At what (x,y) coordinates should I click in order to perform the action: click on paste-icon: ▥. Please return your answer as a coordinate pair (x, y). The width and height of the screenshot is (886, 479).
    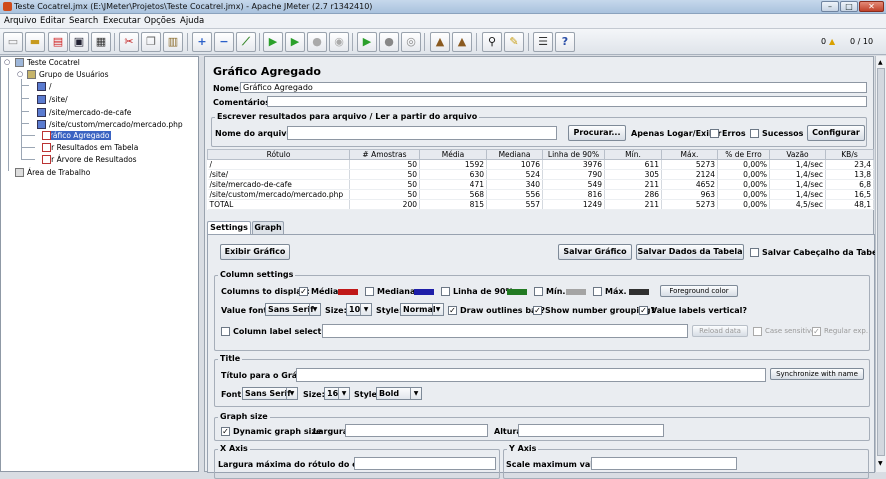
    Looking at the image, I should click on (173, 42).